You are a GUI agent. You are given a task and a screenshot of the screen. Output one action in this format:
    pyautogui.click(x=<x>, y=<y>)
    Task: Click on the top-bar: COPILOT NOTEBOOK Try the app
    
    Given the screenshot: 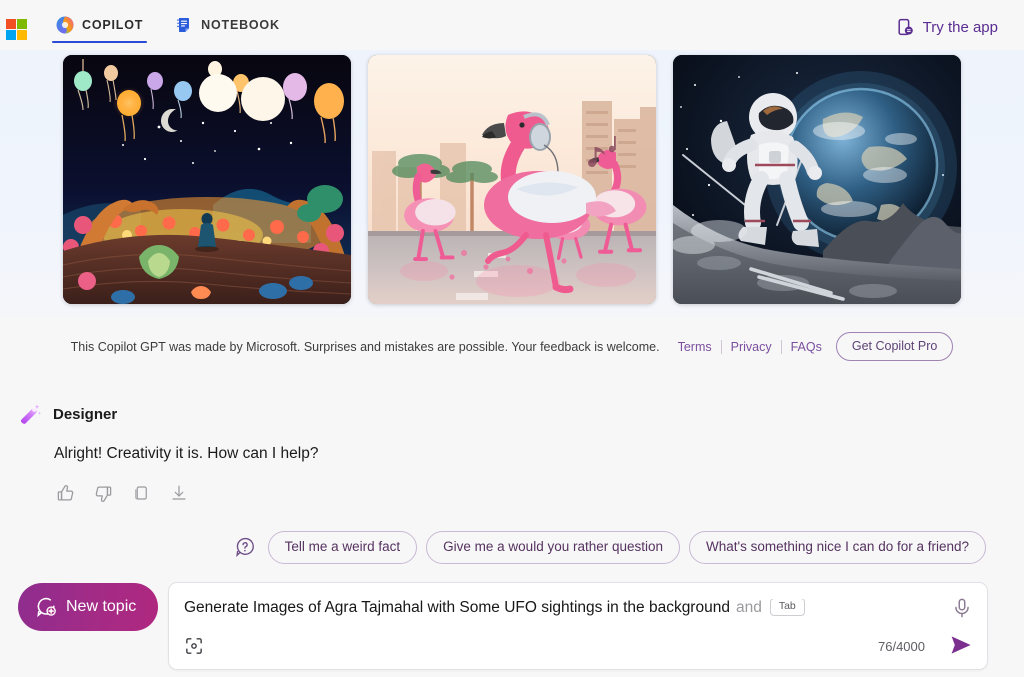 What is the action you would take?
    pyautogui.click(x=512, y=25)
    